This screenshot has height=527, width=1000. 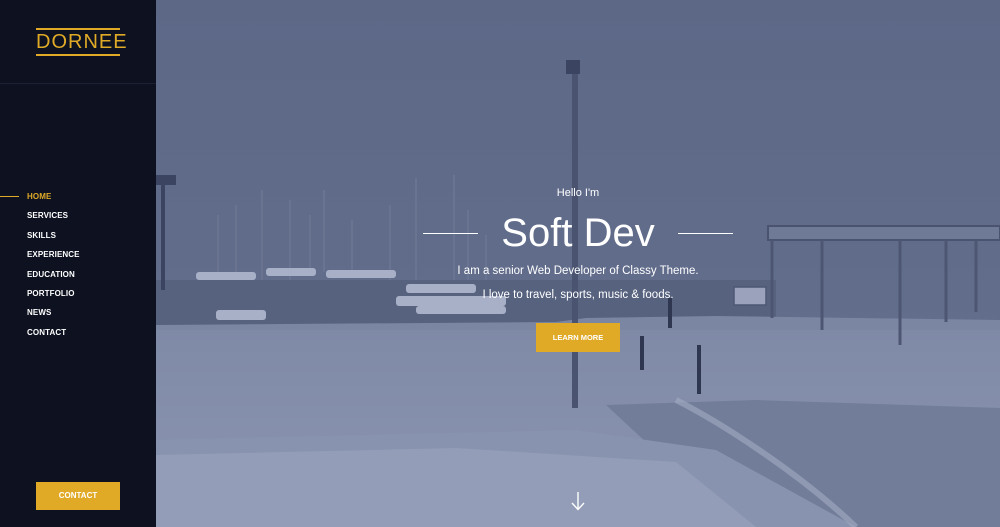 I want to click on nav-link-skills: SKILLS, so click(x=41, y=235).